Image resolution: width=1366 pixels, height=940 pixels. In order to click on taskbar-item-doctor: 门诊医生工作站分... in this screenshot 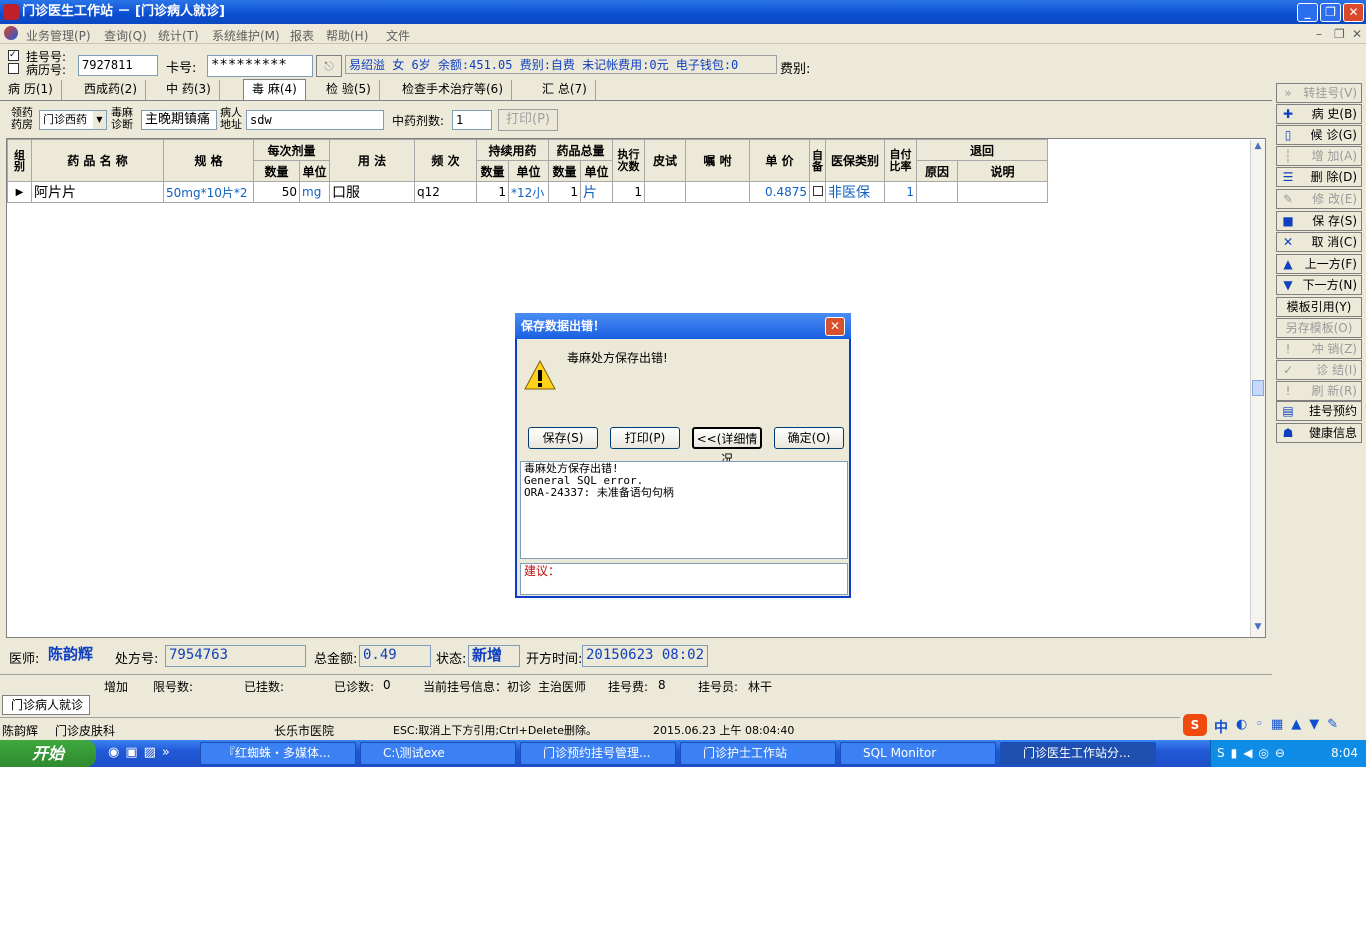, I will do `click(1078, 753)`.